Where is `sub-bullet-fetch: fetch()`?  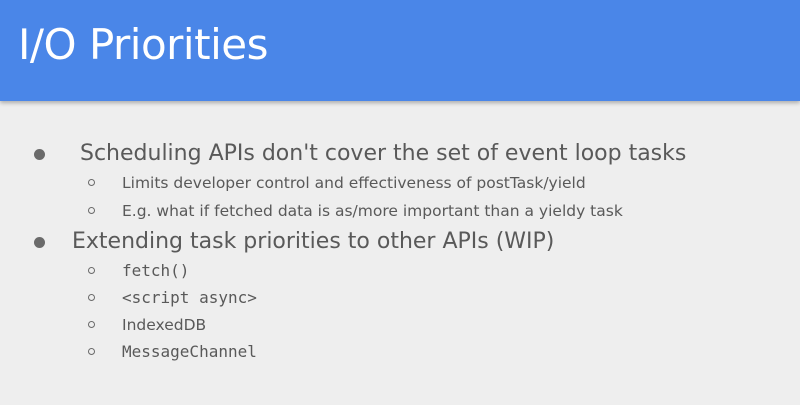
sub-bullet-fetch: fetch() is located at coordinates (156, 270).